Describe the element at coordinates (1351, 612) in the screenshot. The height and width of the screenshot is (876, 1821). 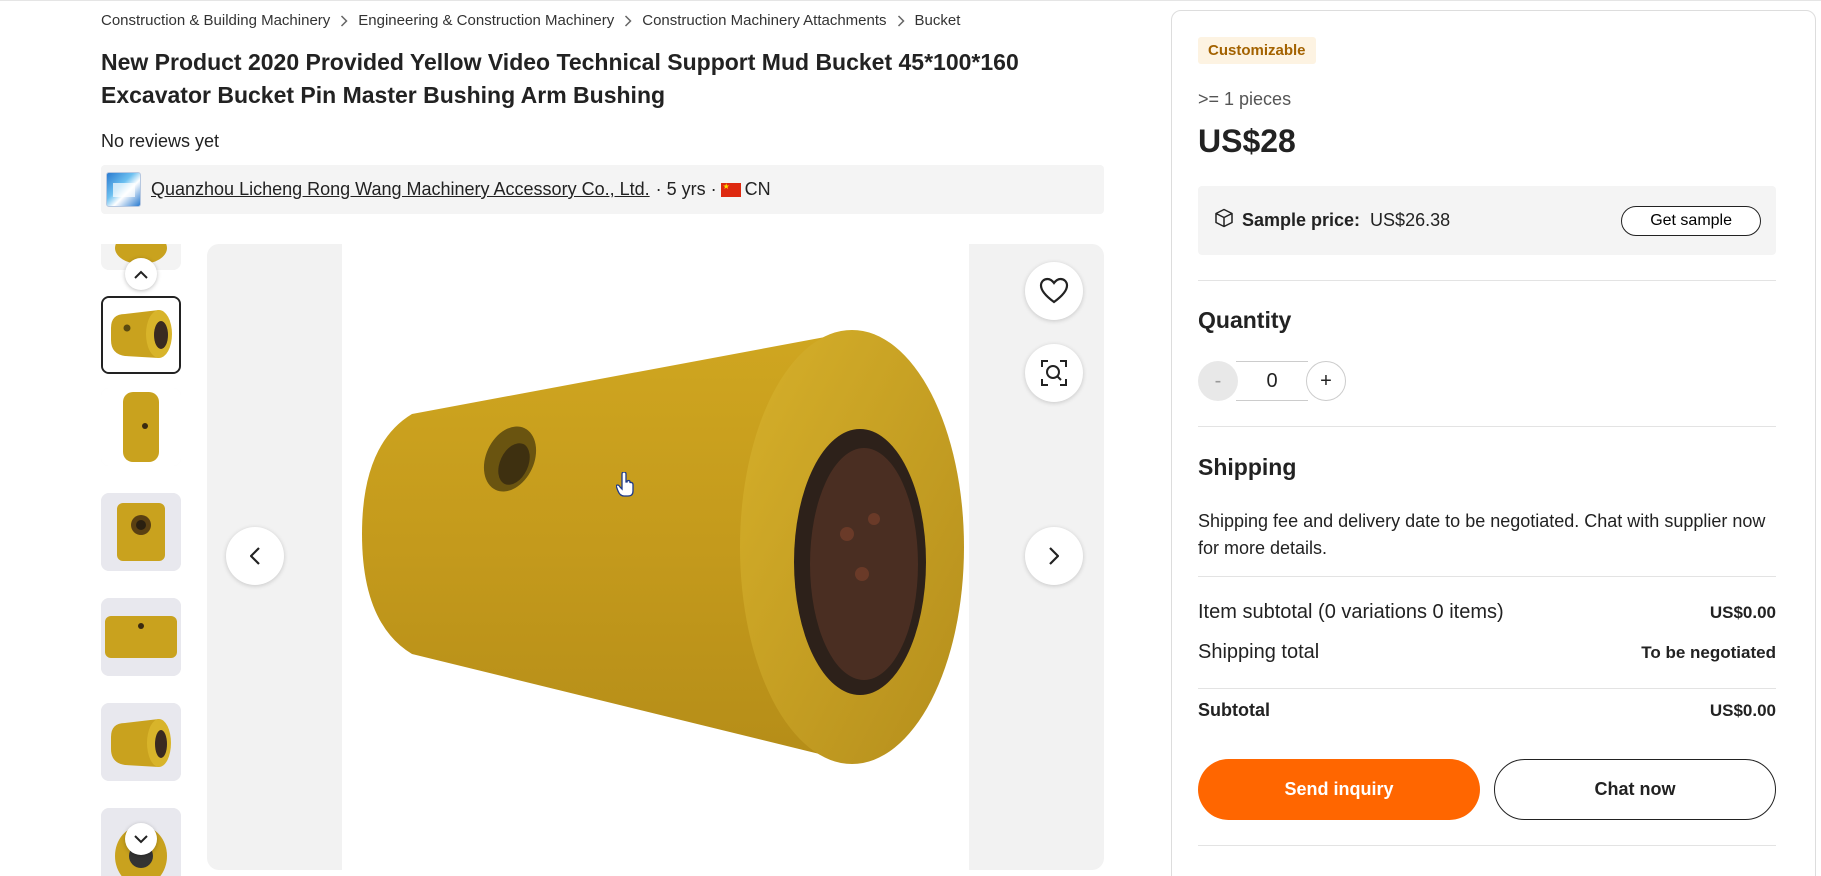
I see `item-subtotal-label: Item subtotal (0 variations 0 items)` at that location.